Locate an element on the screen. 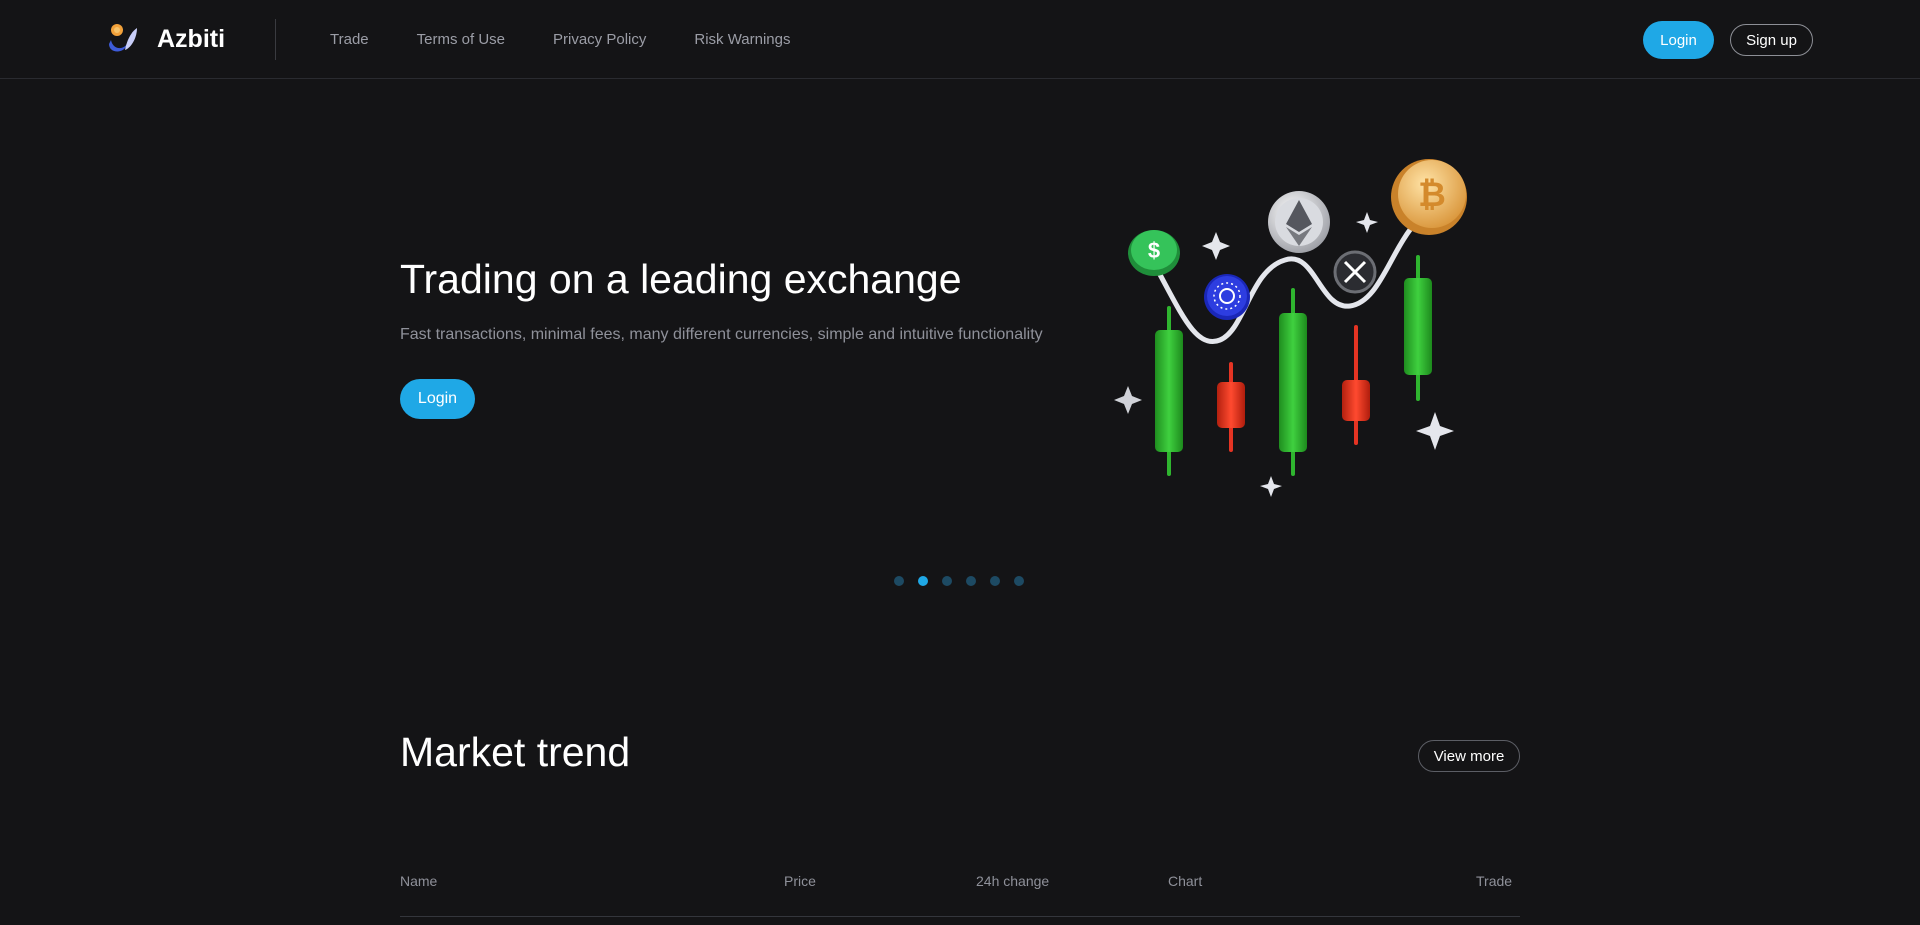 The height and width of the screenshot is (925, 1920). column-header-name: Name is located at coordinates (419, 881).